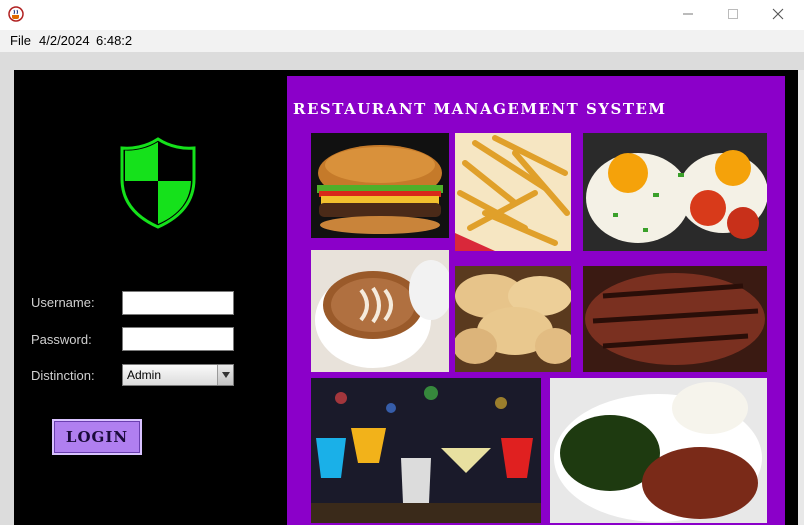  I want to click on distinction-selected-value: Admin, so click(144, 375).